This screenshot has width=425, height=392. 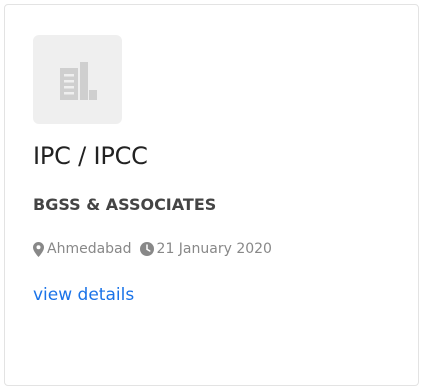 I want to click on location-info: Ahmedabad, so click(x=82, y=249).